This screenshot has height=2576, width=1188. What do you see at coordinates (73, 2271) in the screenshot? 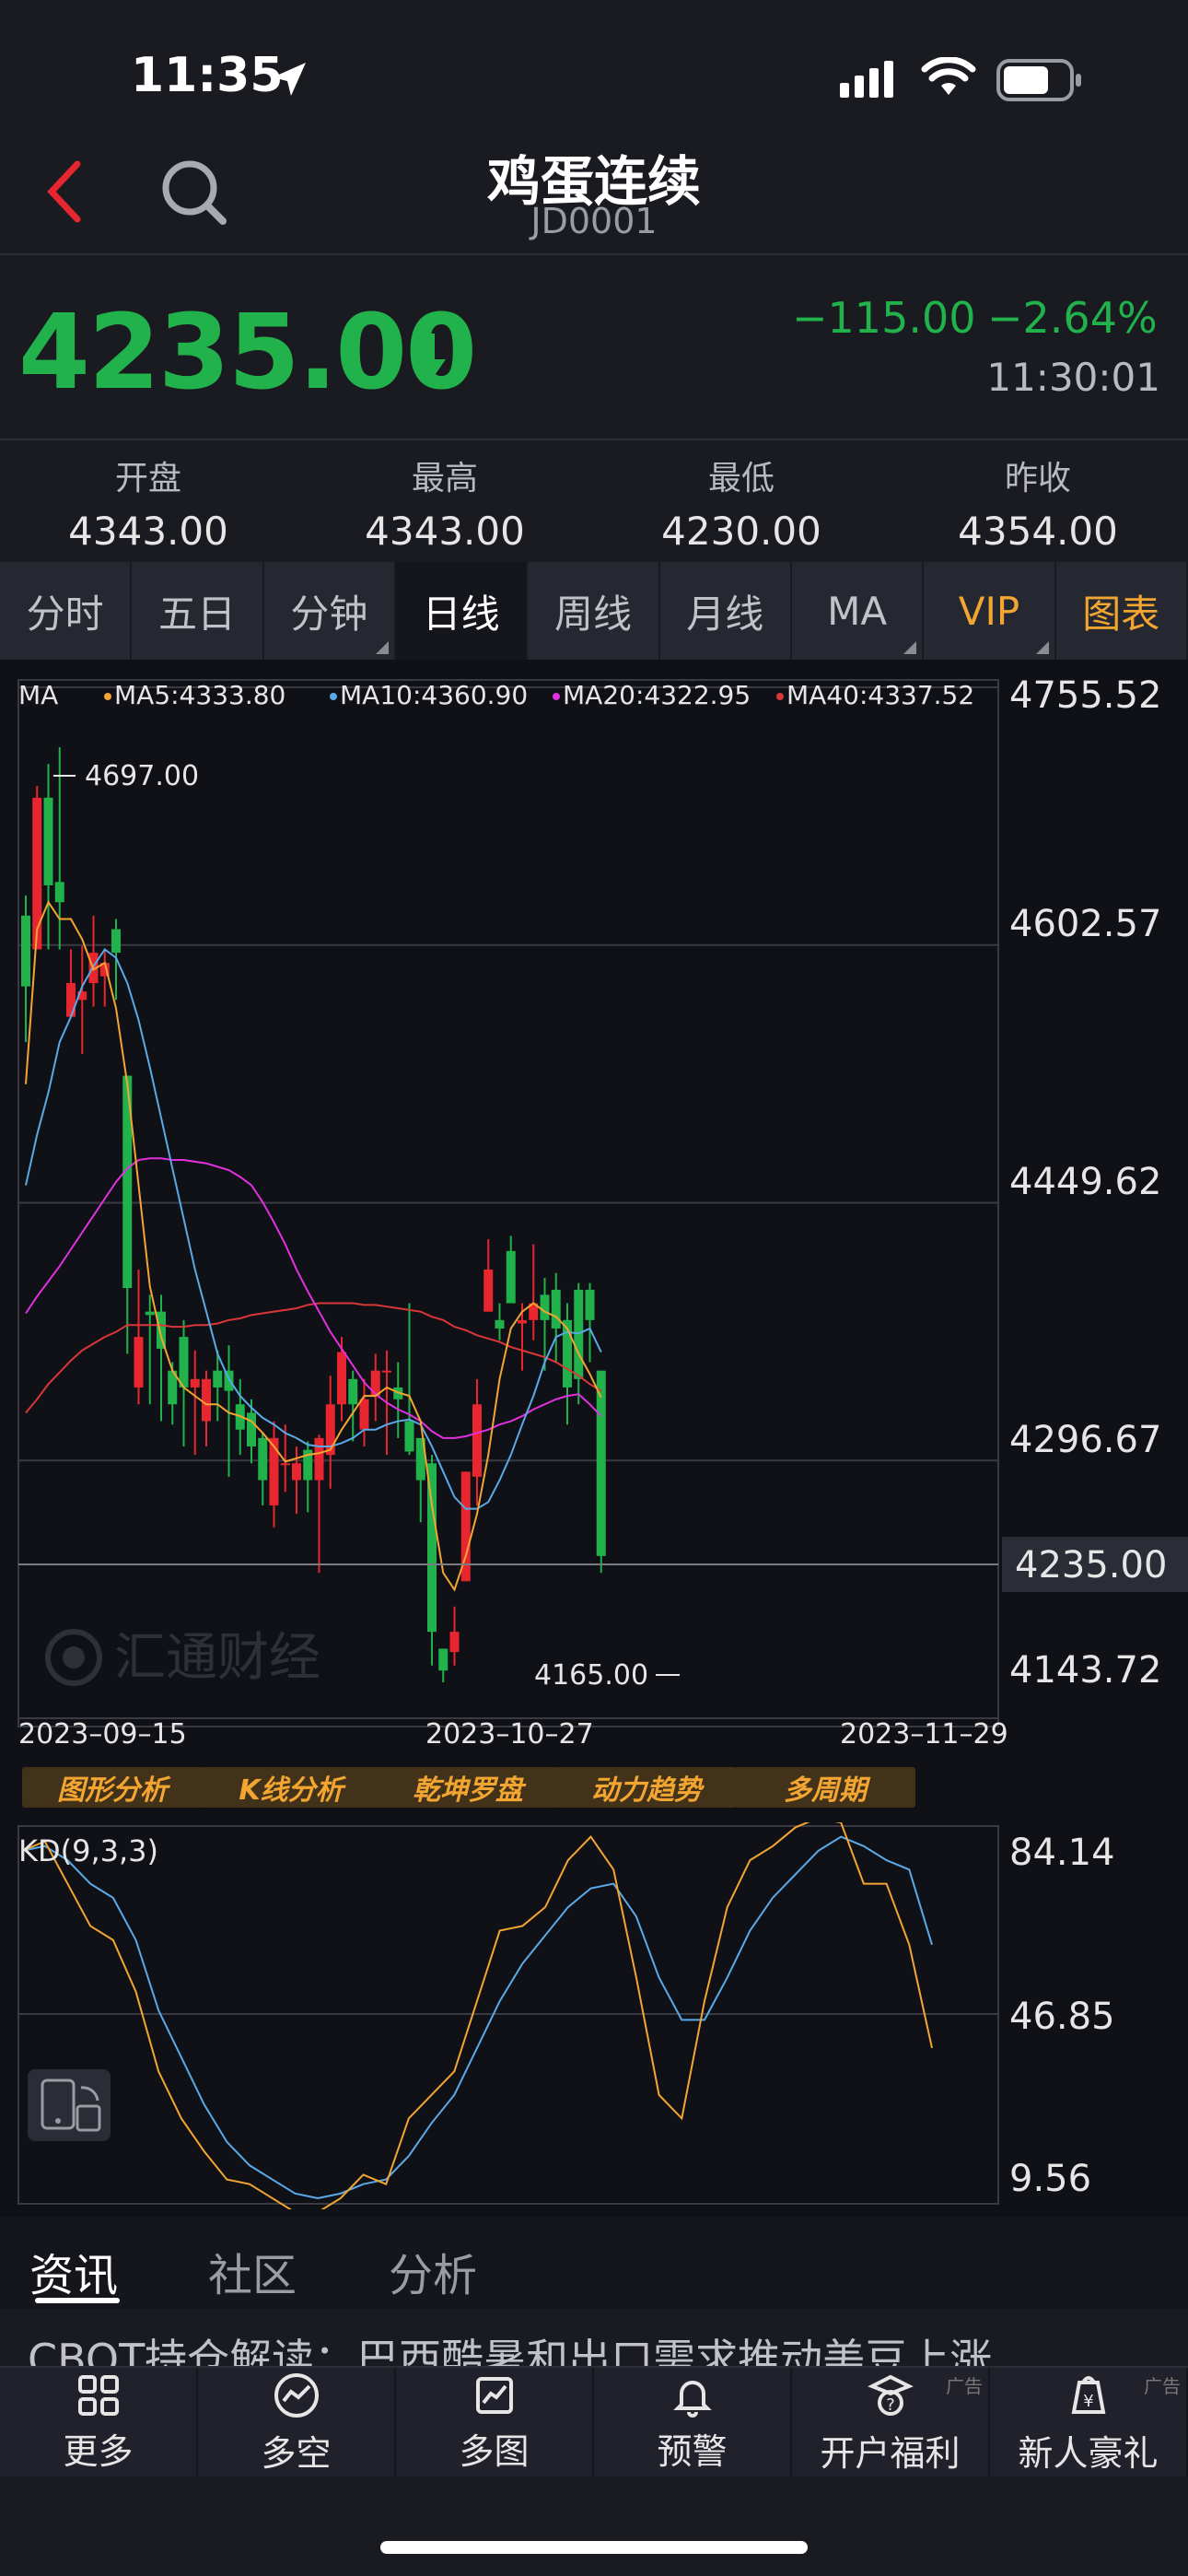
I see `tab-news: 资讯` at bounding box center [73, 2271].